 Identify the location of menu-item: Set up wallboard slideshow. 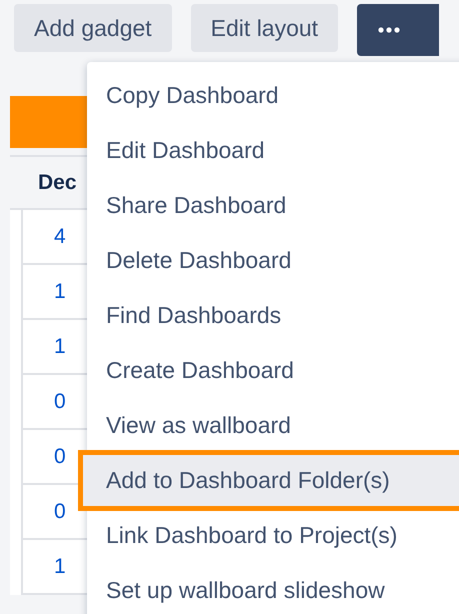
(273, 588).